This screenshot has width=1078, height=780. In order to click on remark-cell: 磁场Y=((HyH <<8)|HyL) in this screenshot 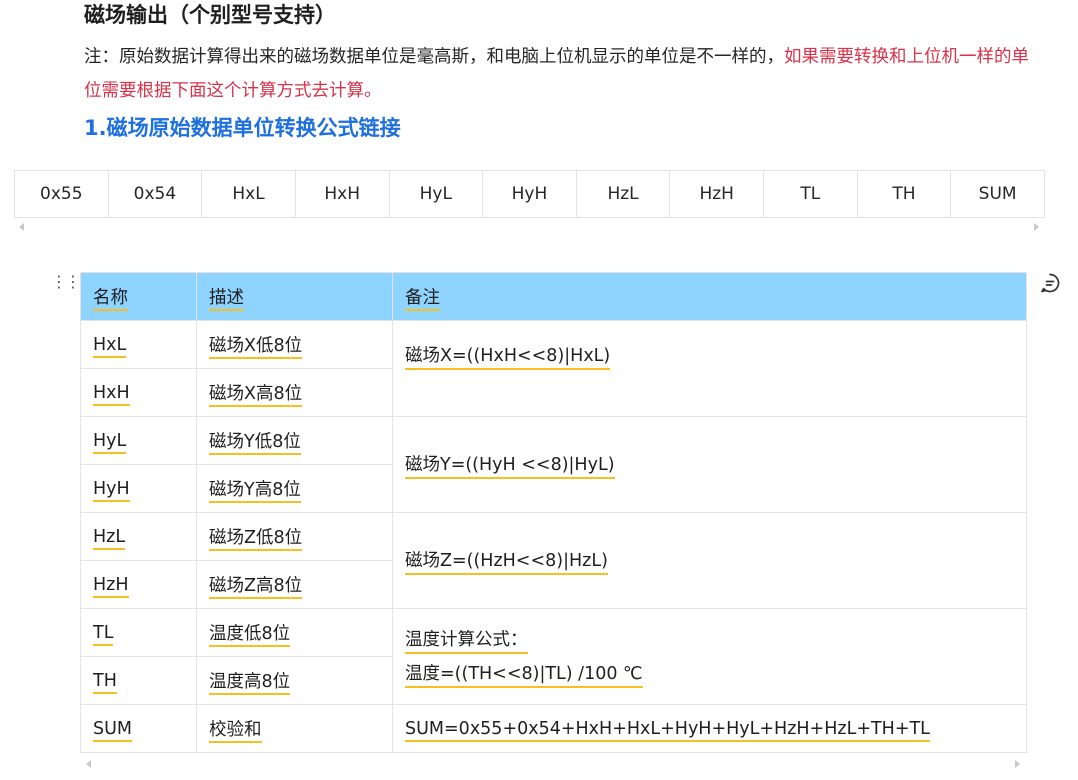, I will do `click(709, 464)`.